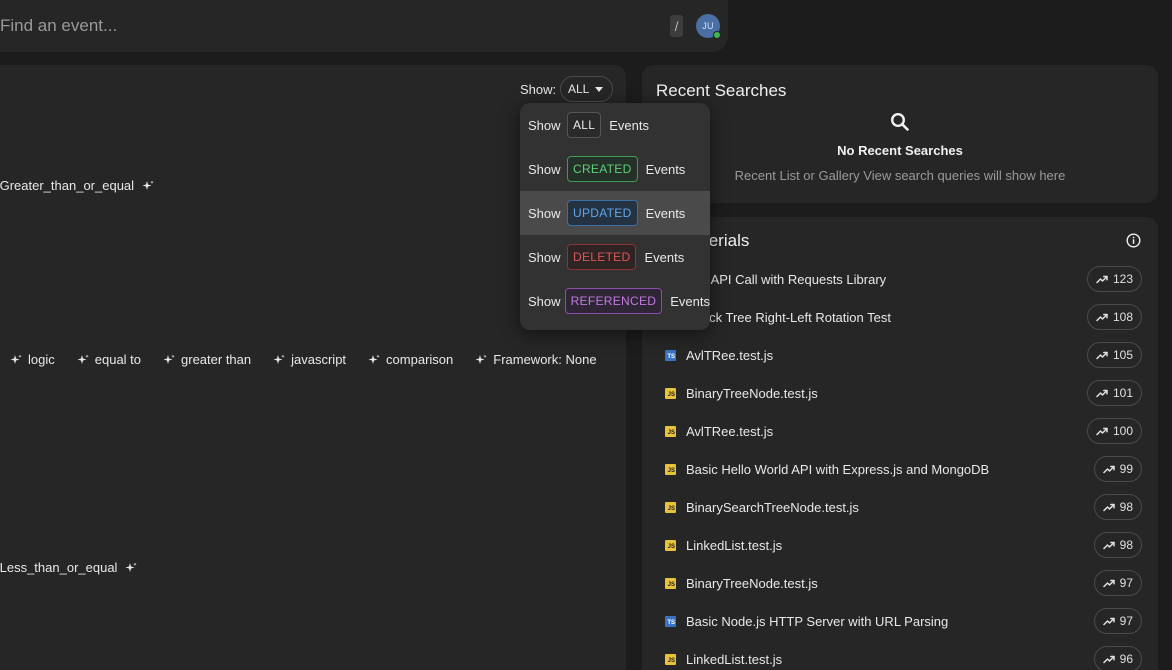 Image resolution: width=1172 pixels, height=670 pixels. I want to click on tag-chip: equal to, so click(109, 359).